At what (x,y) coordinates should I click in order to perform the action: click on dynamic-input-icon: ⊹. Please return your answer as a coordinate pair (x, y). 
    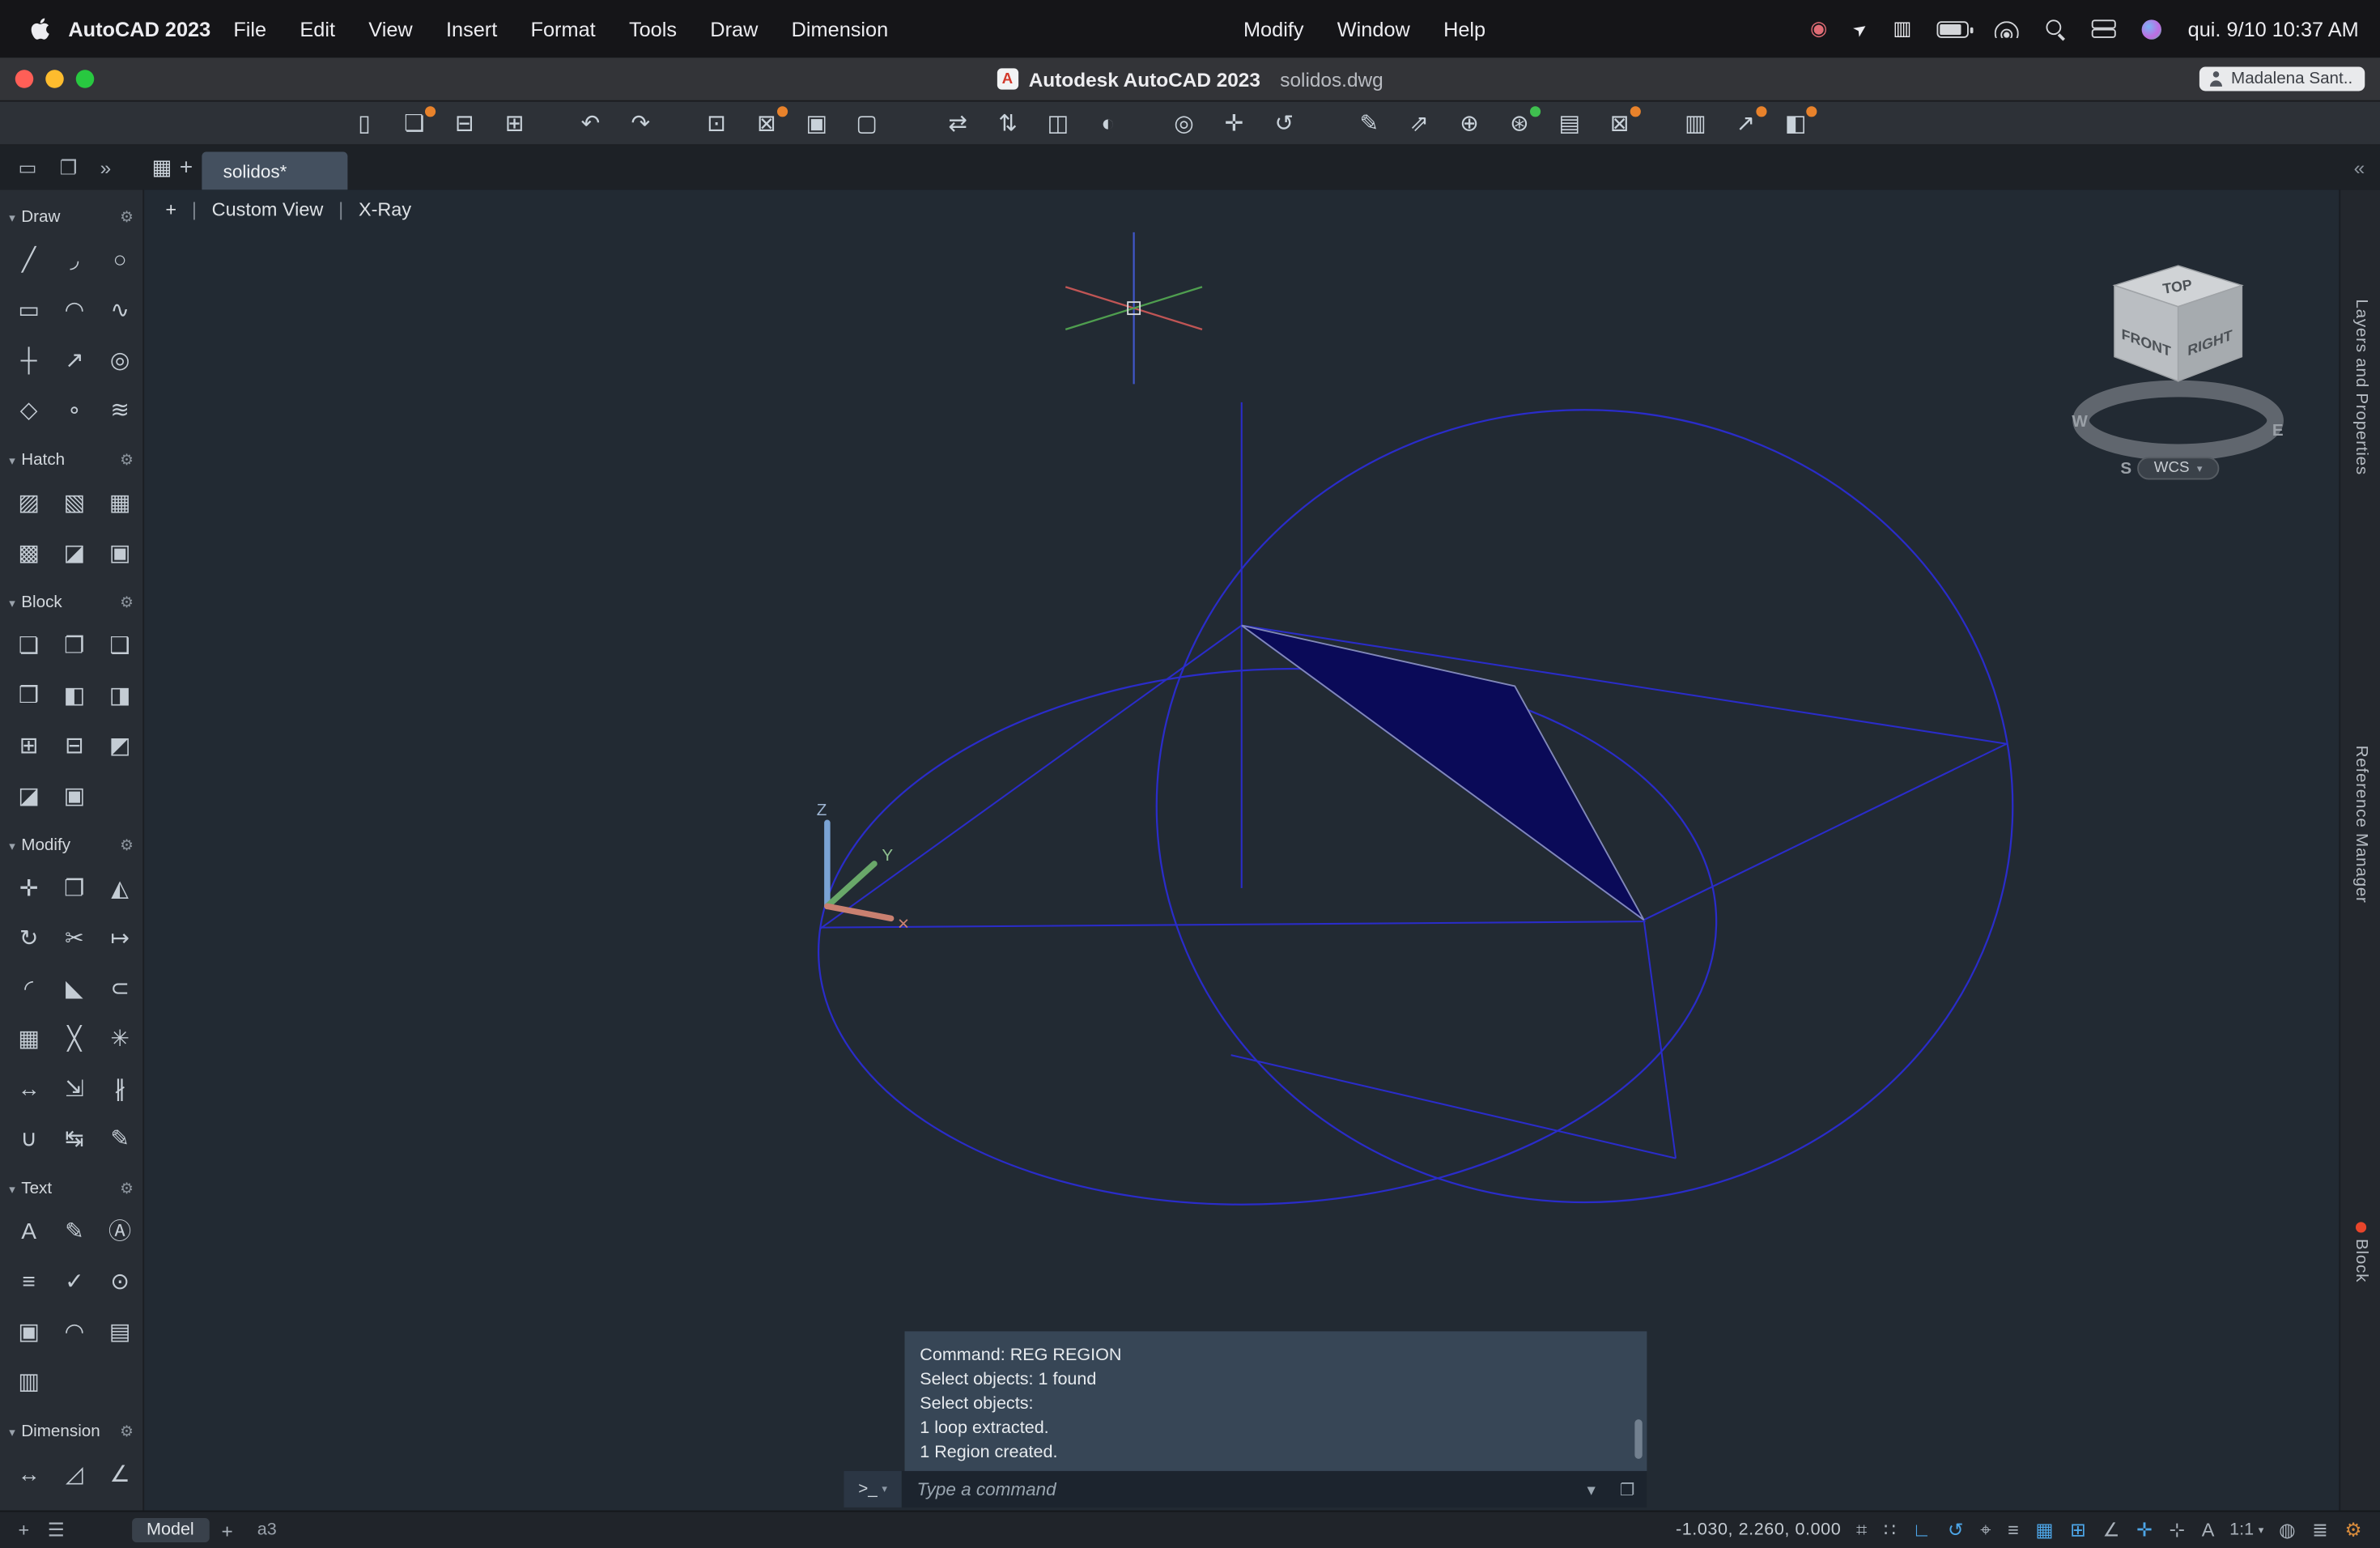
    Looking at the image, I should click on (2177, 1529).